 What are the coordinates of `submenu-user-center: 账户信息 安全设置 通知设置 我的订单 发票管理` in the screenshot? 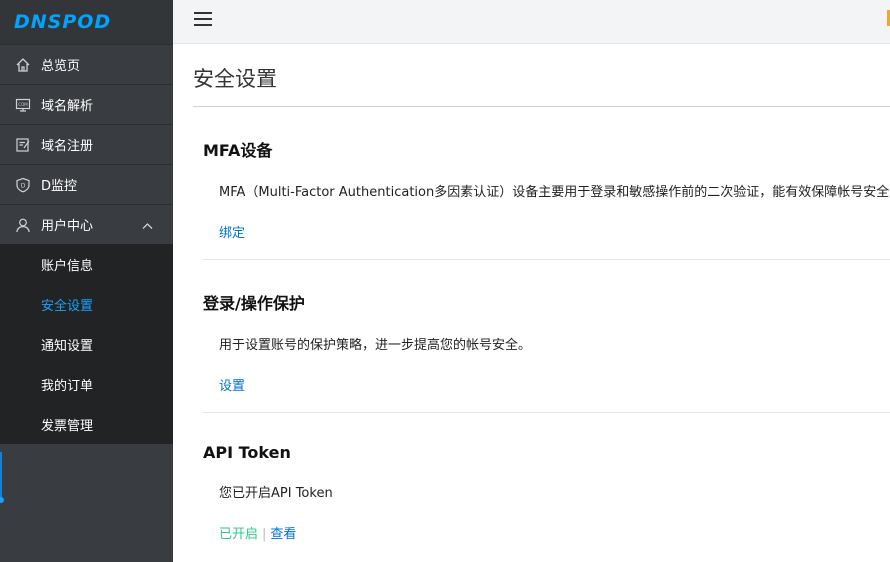 It's located at (86, 344).